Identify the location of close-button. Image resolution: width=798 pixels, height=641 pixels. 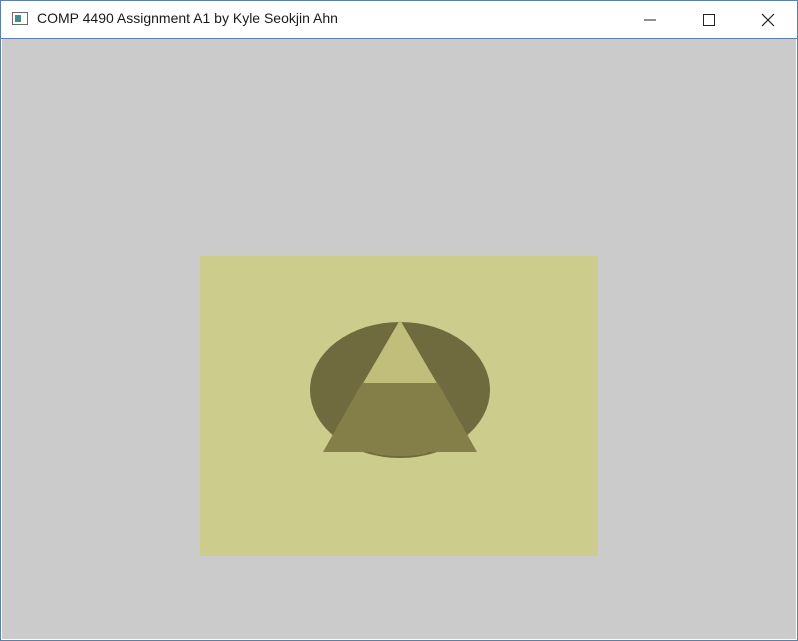
(768, 19).